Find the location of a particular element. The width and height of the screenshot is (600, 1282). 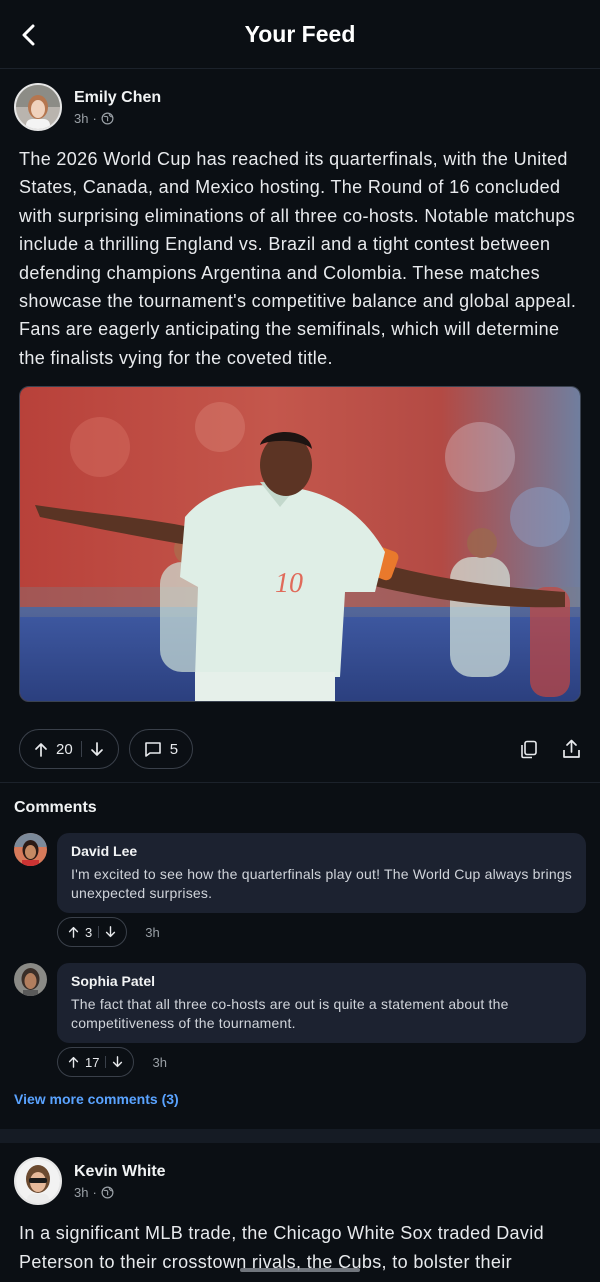

back-button is located at coordinates (29, 35).